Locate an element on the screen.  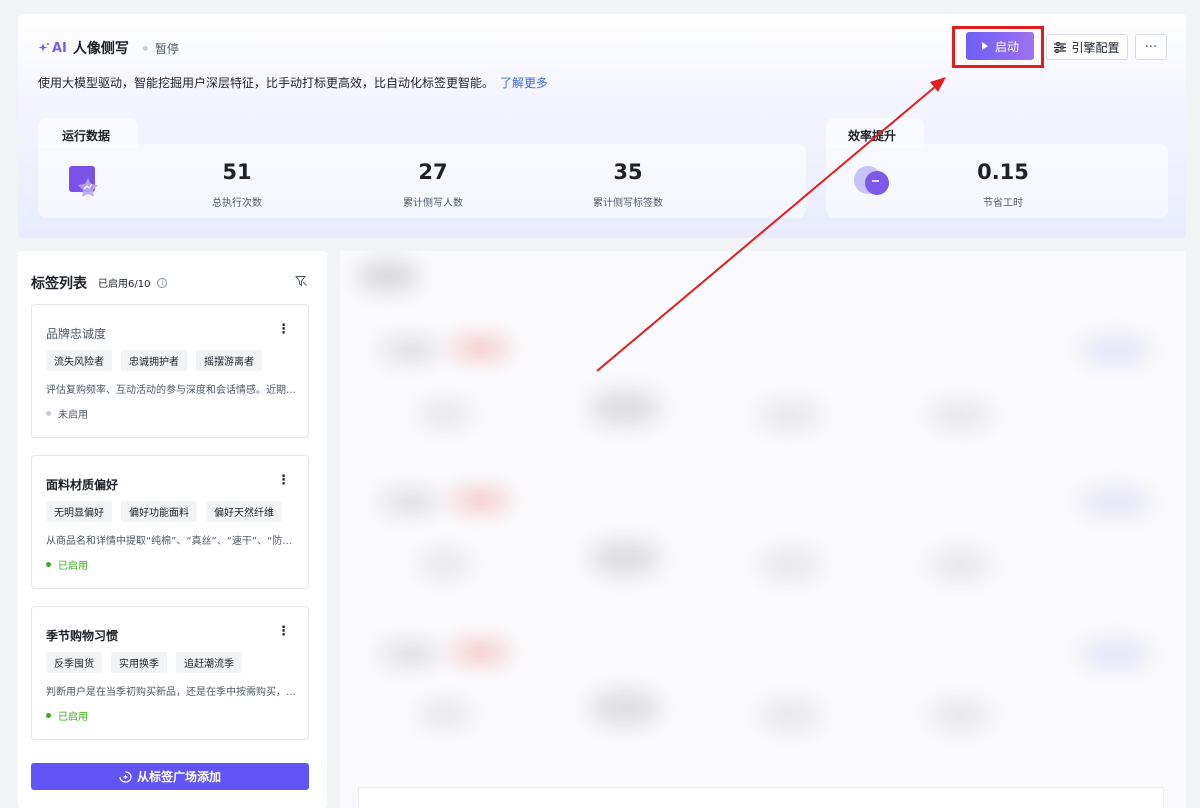
run-data-card: 51 总执行次数 27 累计侧写人数 35 累计侧写标签数 is located at coordinates (422, 181).